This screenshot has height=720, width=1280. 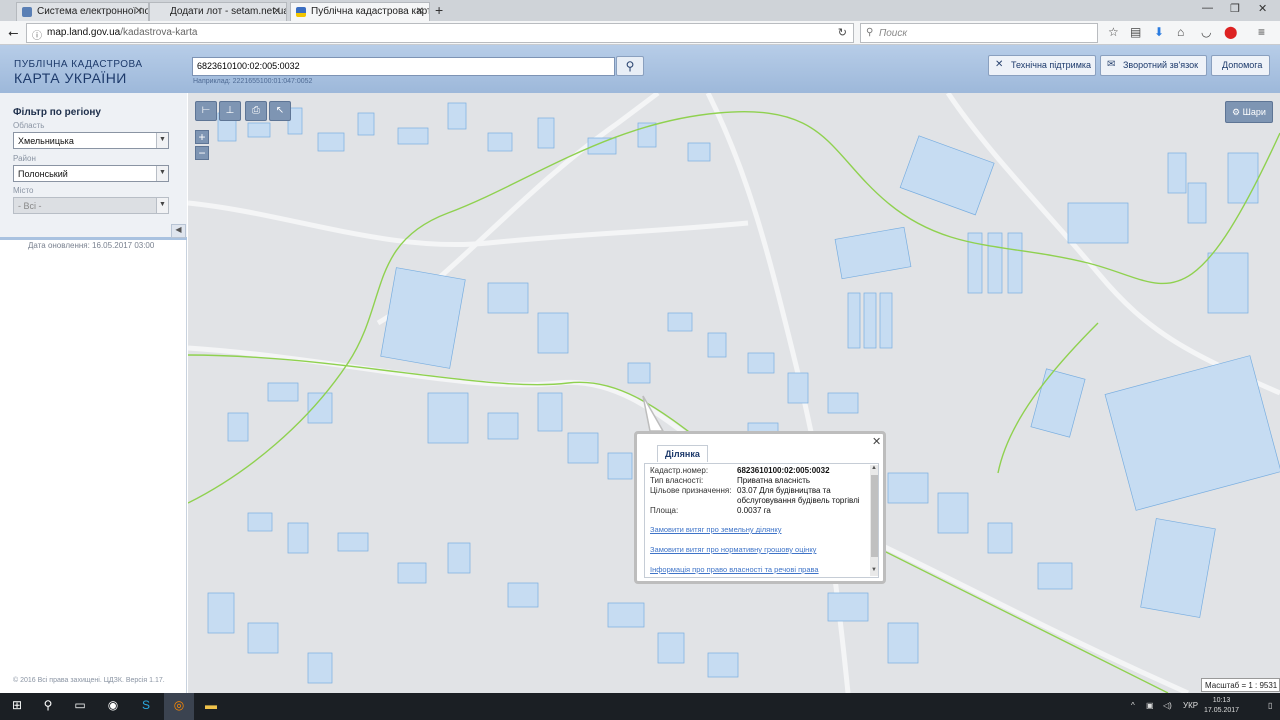 I want to click on update-date: Дата оновлення: 16.05.2017 03:00, so click(x=91, y=245).